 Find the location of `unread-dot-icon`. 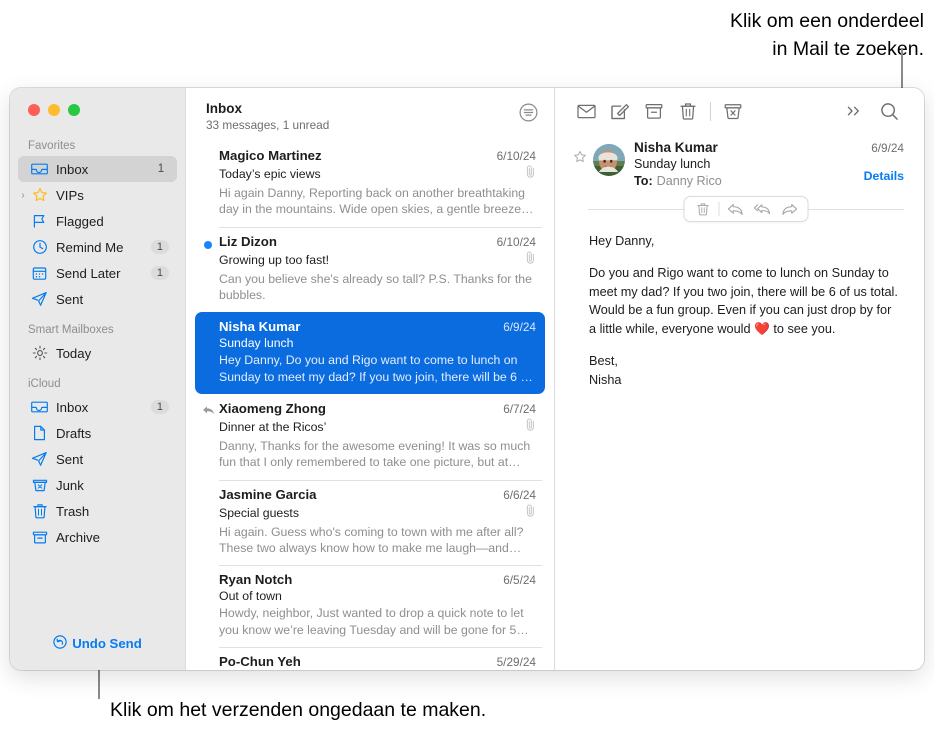

unread-dot-icon is located at coordinates (208, 244).